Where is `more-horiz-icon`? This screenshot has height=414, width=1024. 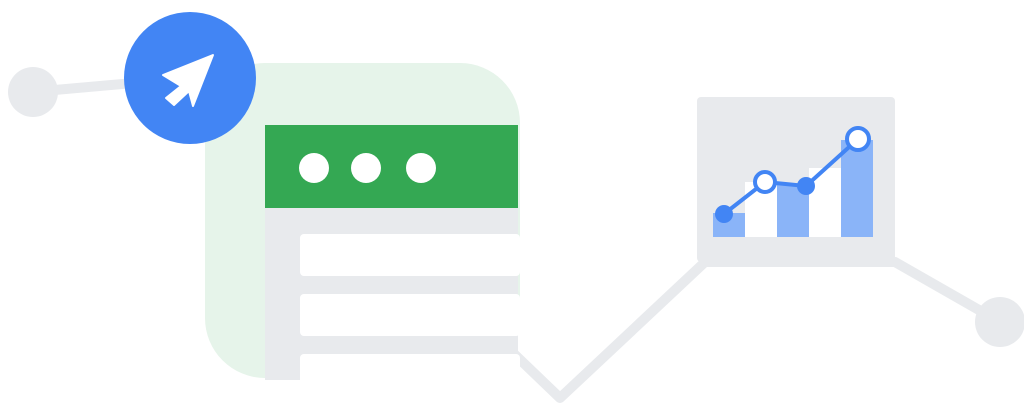
more-horiz-icon is located at coordinates (367, 168).